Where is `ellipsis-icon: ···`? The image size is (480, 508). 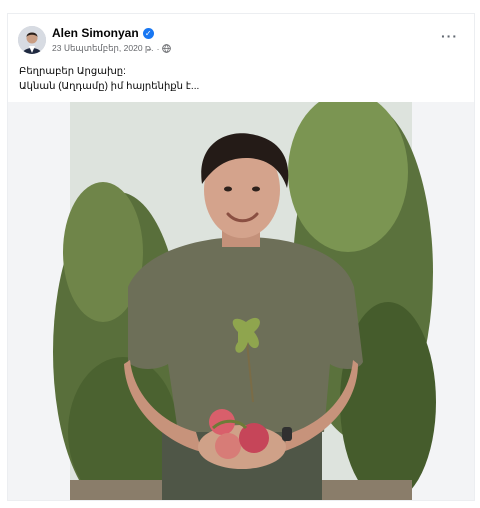 ellipsis-icon: ··· is located at coordinates (449, 36).